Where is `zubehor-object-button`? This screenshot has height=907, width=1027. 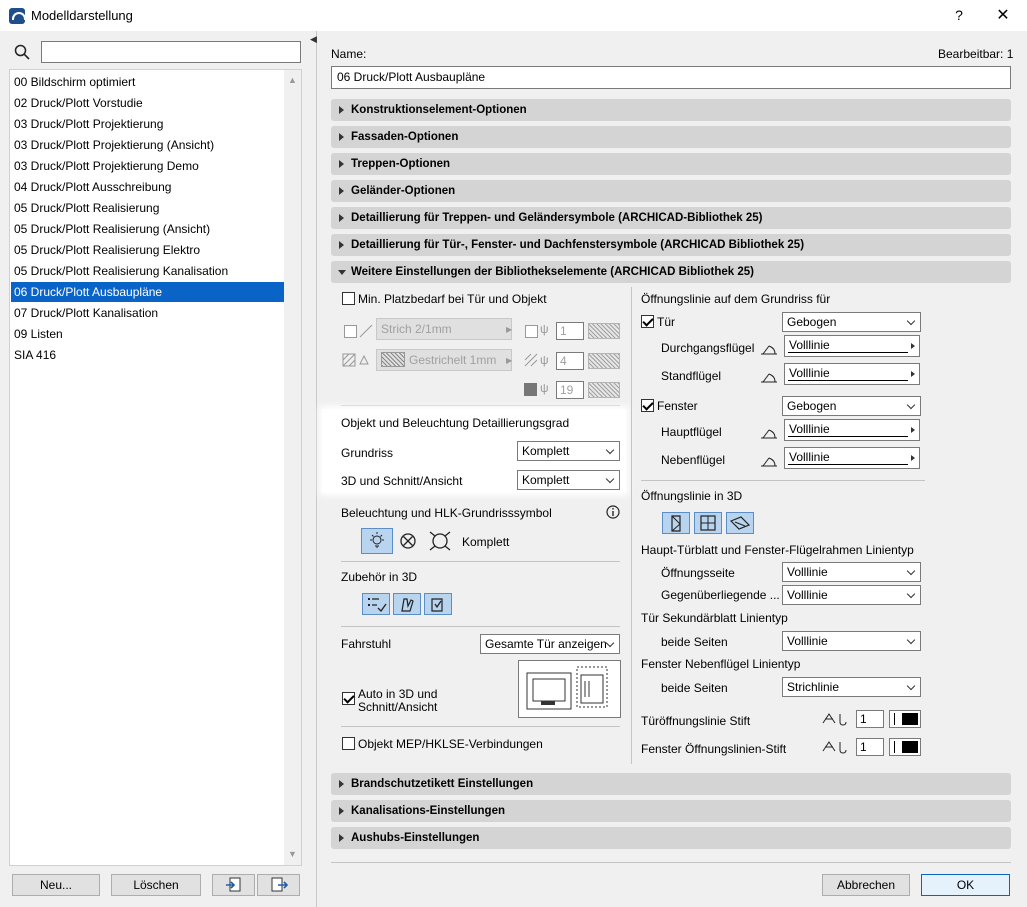
zubehor-object-button is located at coordinates (438, 604).